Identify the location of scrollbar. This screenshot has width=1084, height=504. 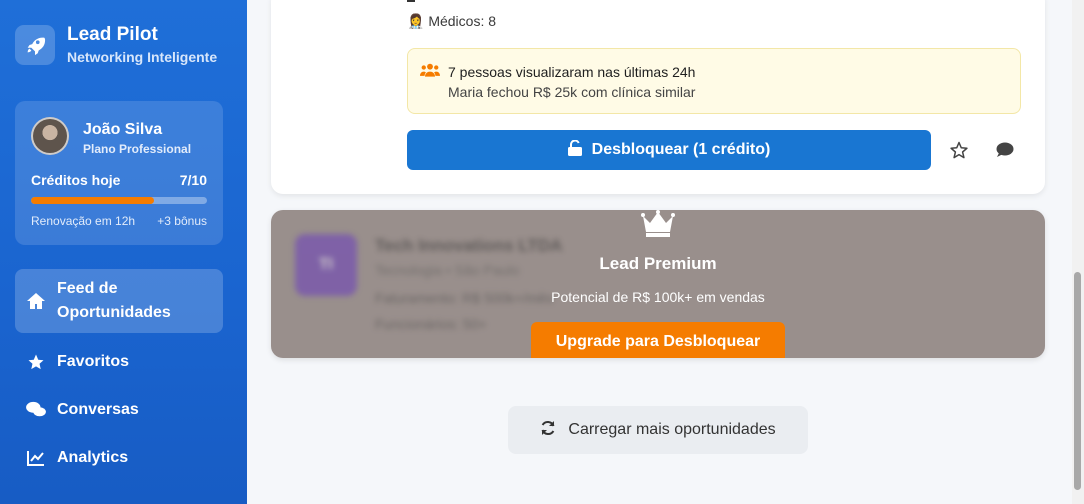
(1078, 252).